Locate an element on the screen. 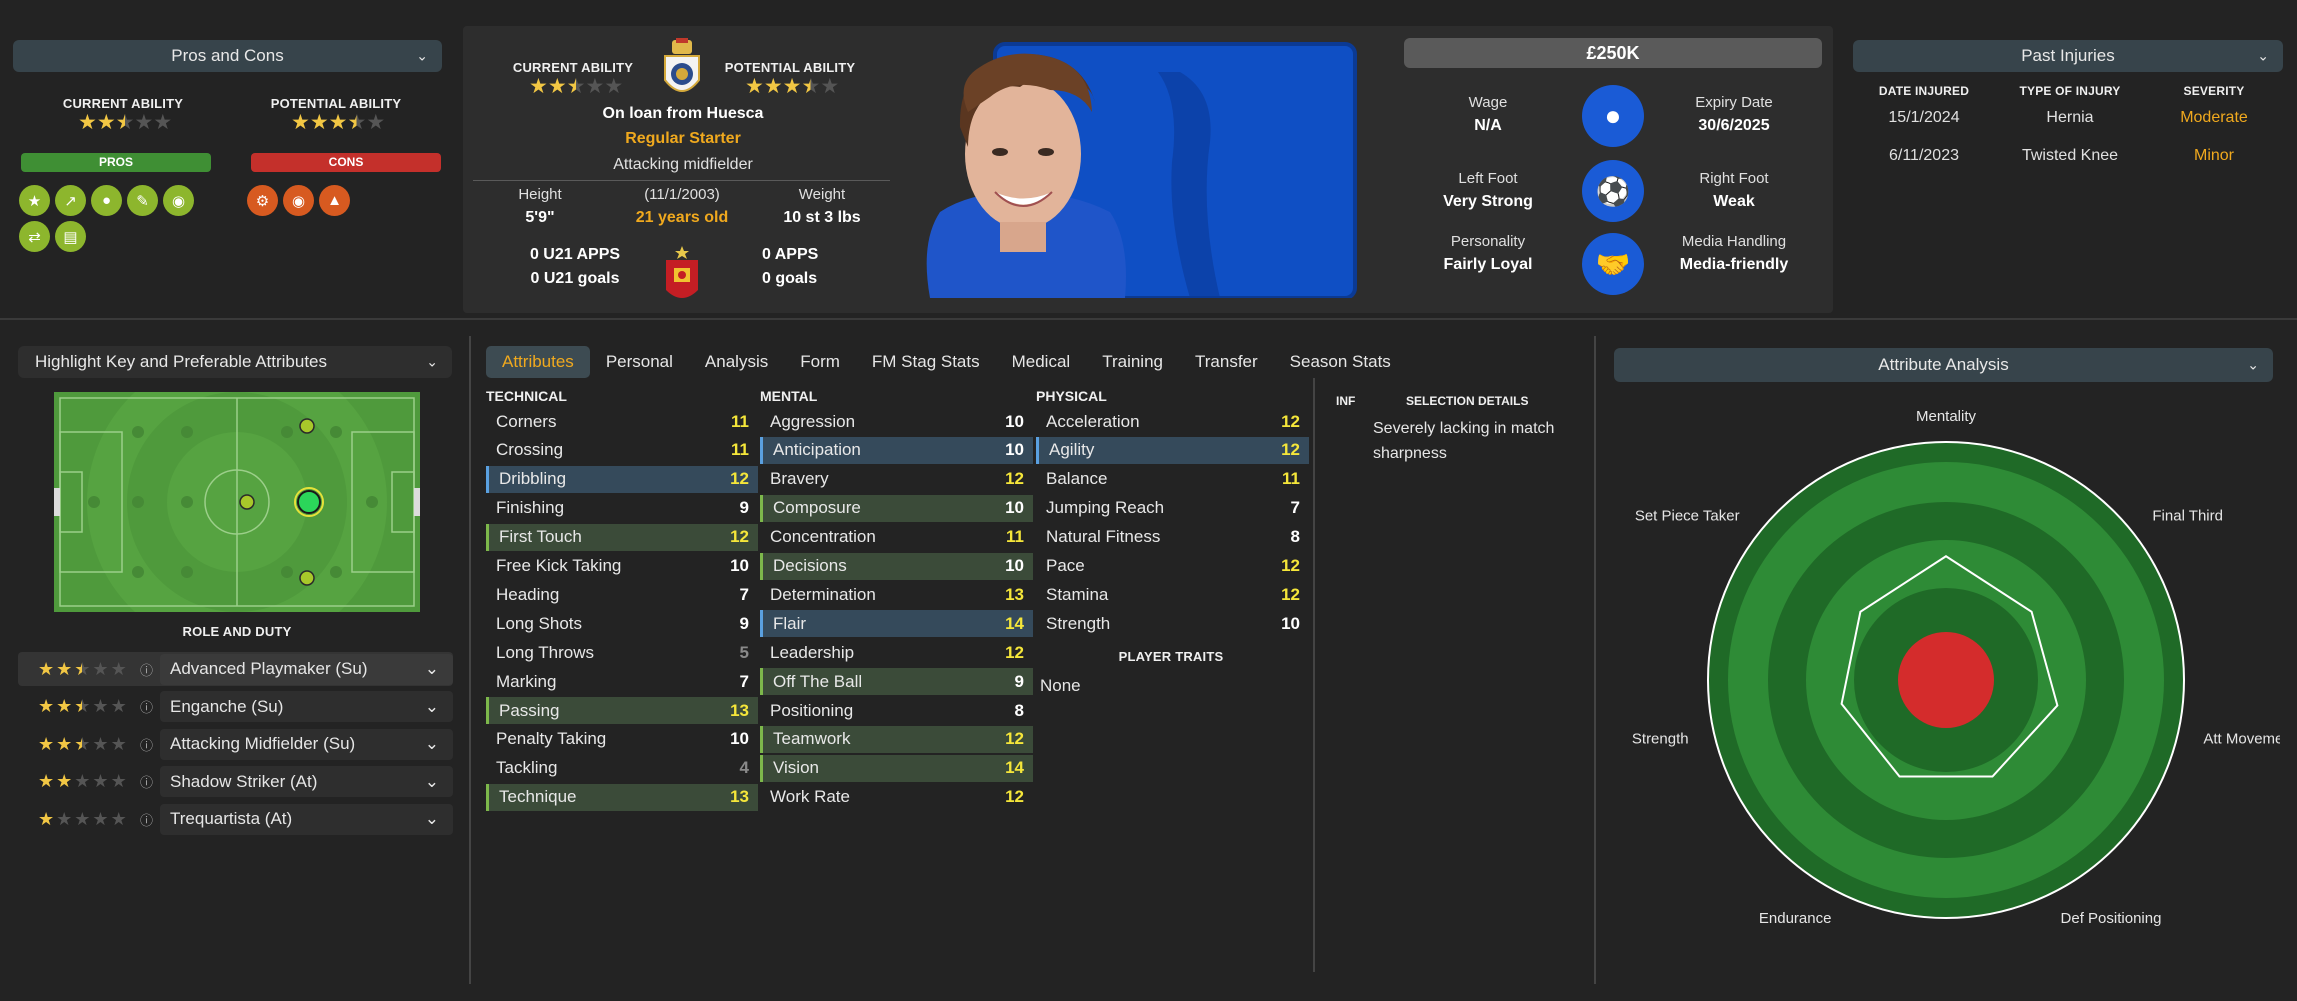 Image resolution: width=2297 pixels, height=1001 pixels. physical-header: PHYSICAL is located at coordinates (1071, 396).